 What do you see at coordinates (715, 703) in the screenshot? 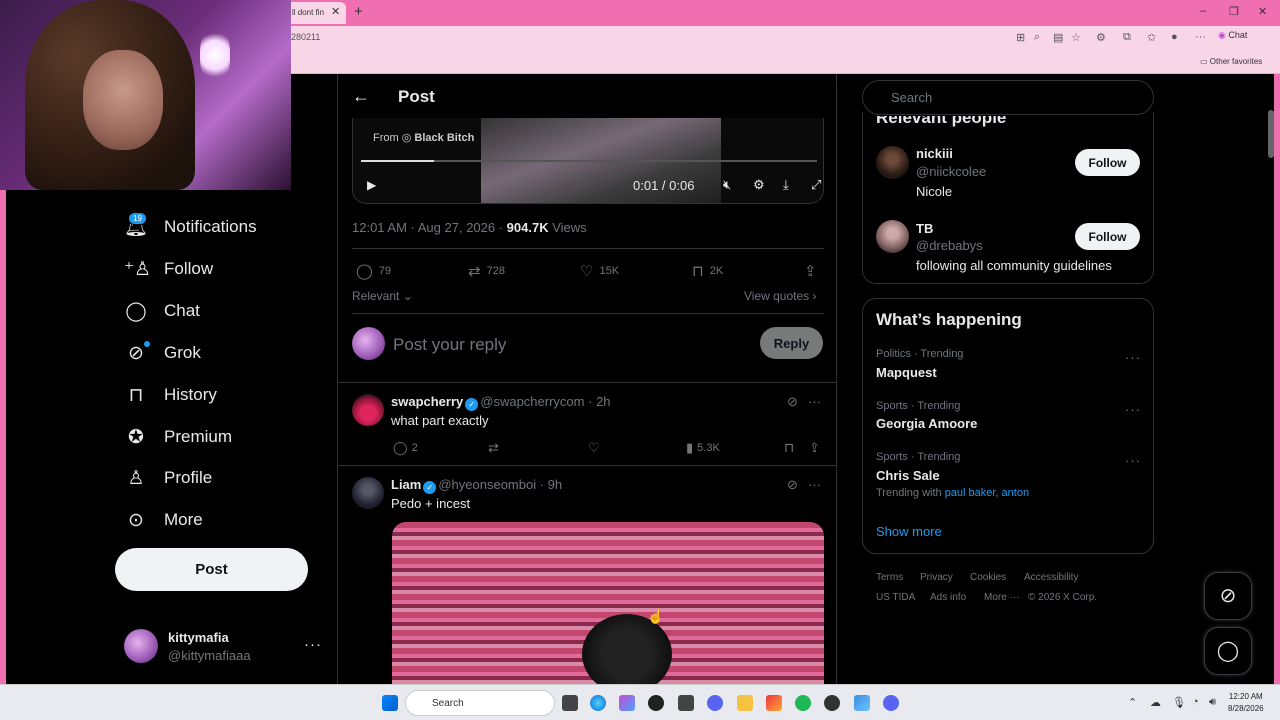
I see `discord-icon` at bounding box center [715, 703].